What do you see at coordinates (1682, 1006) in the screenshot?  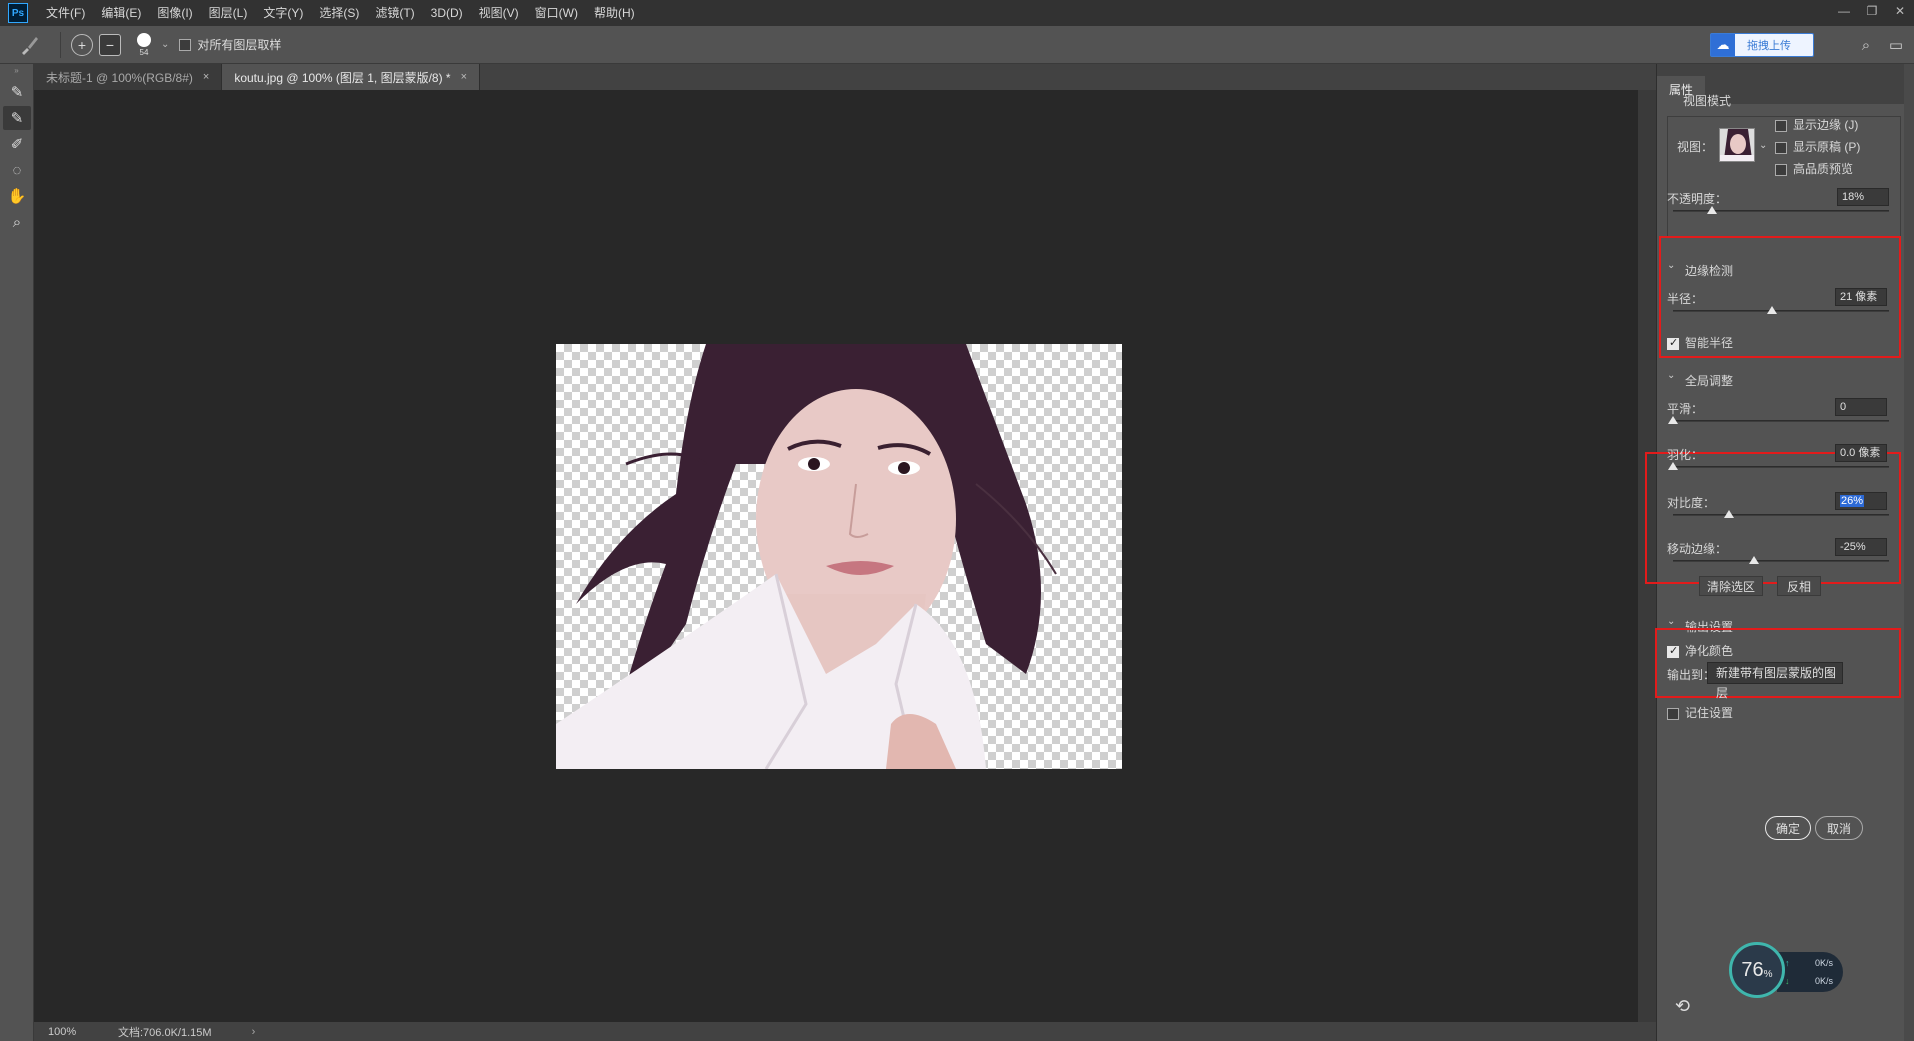 I see `reset-icon: ⟲` at bounding box center [1682, 1006].